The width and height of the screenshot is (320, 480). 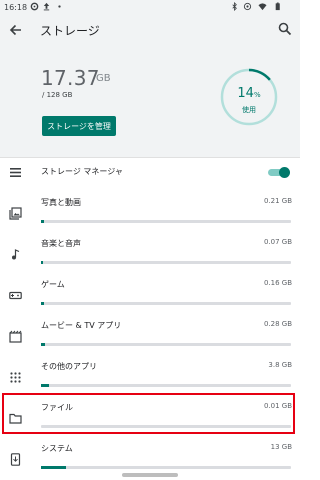 I want to click on total-storage: / 128 GB, so click(x=57, y=95).